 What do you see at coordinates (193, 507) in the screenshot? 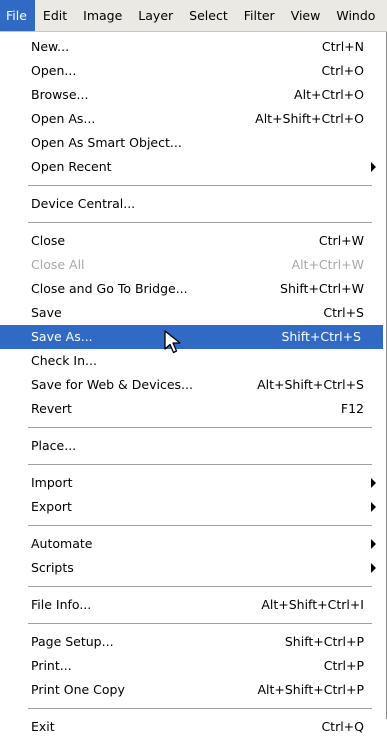
I see `menu-item-export: Export` at bounding box center [193, 507].